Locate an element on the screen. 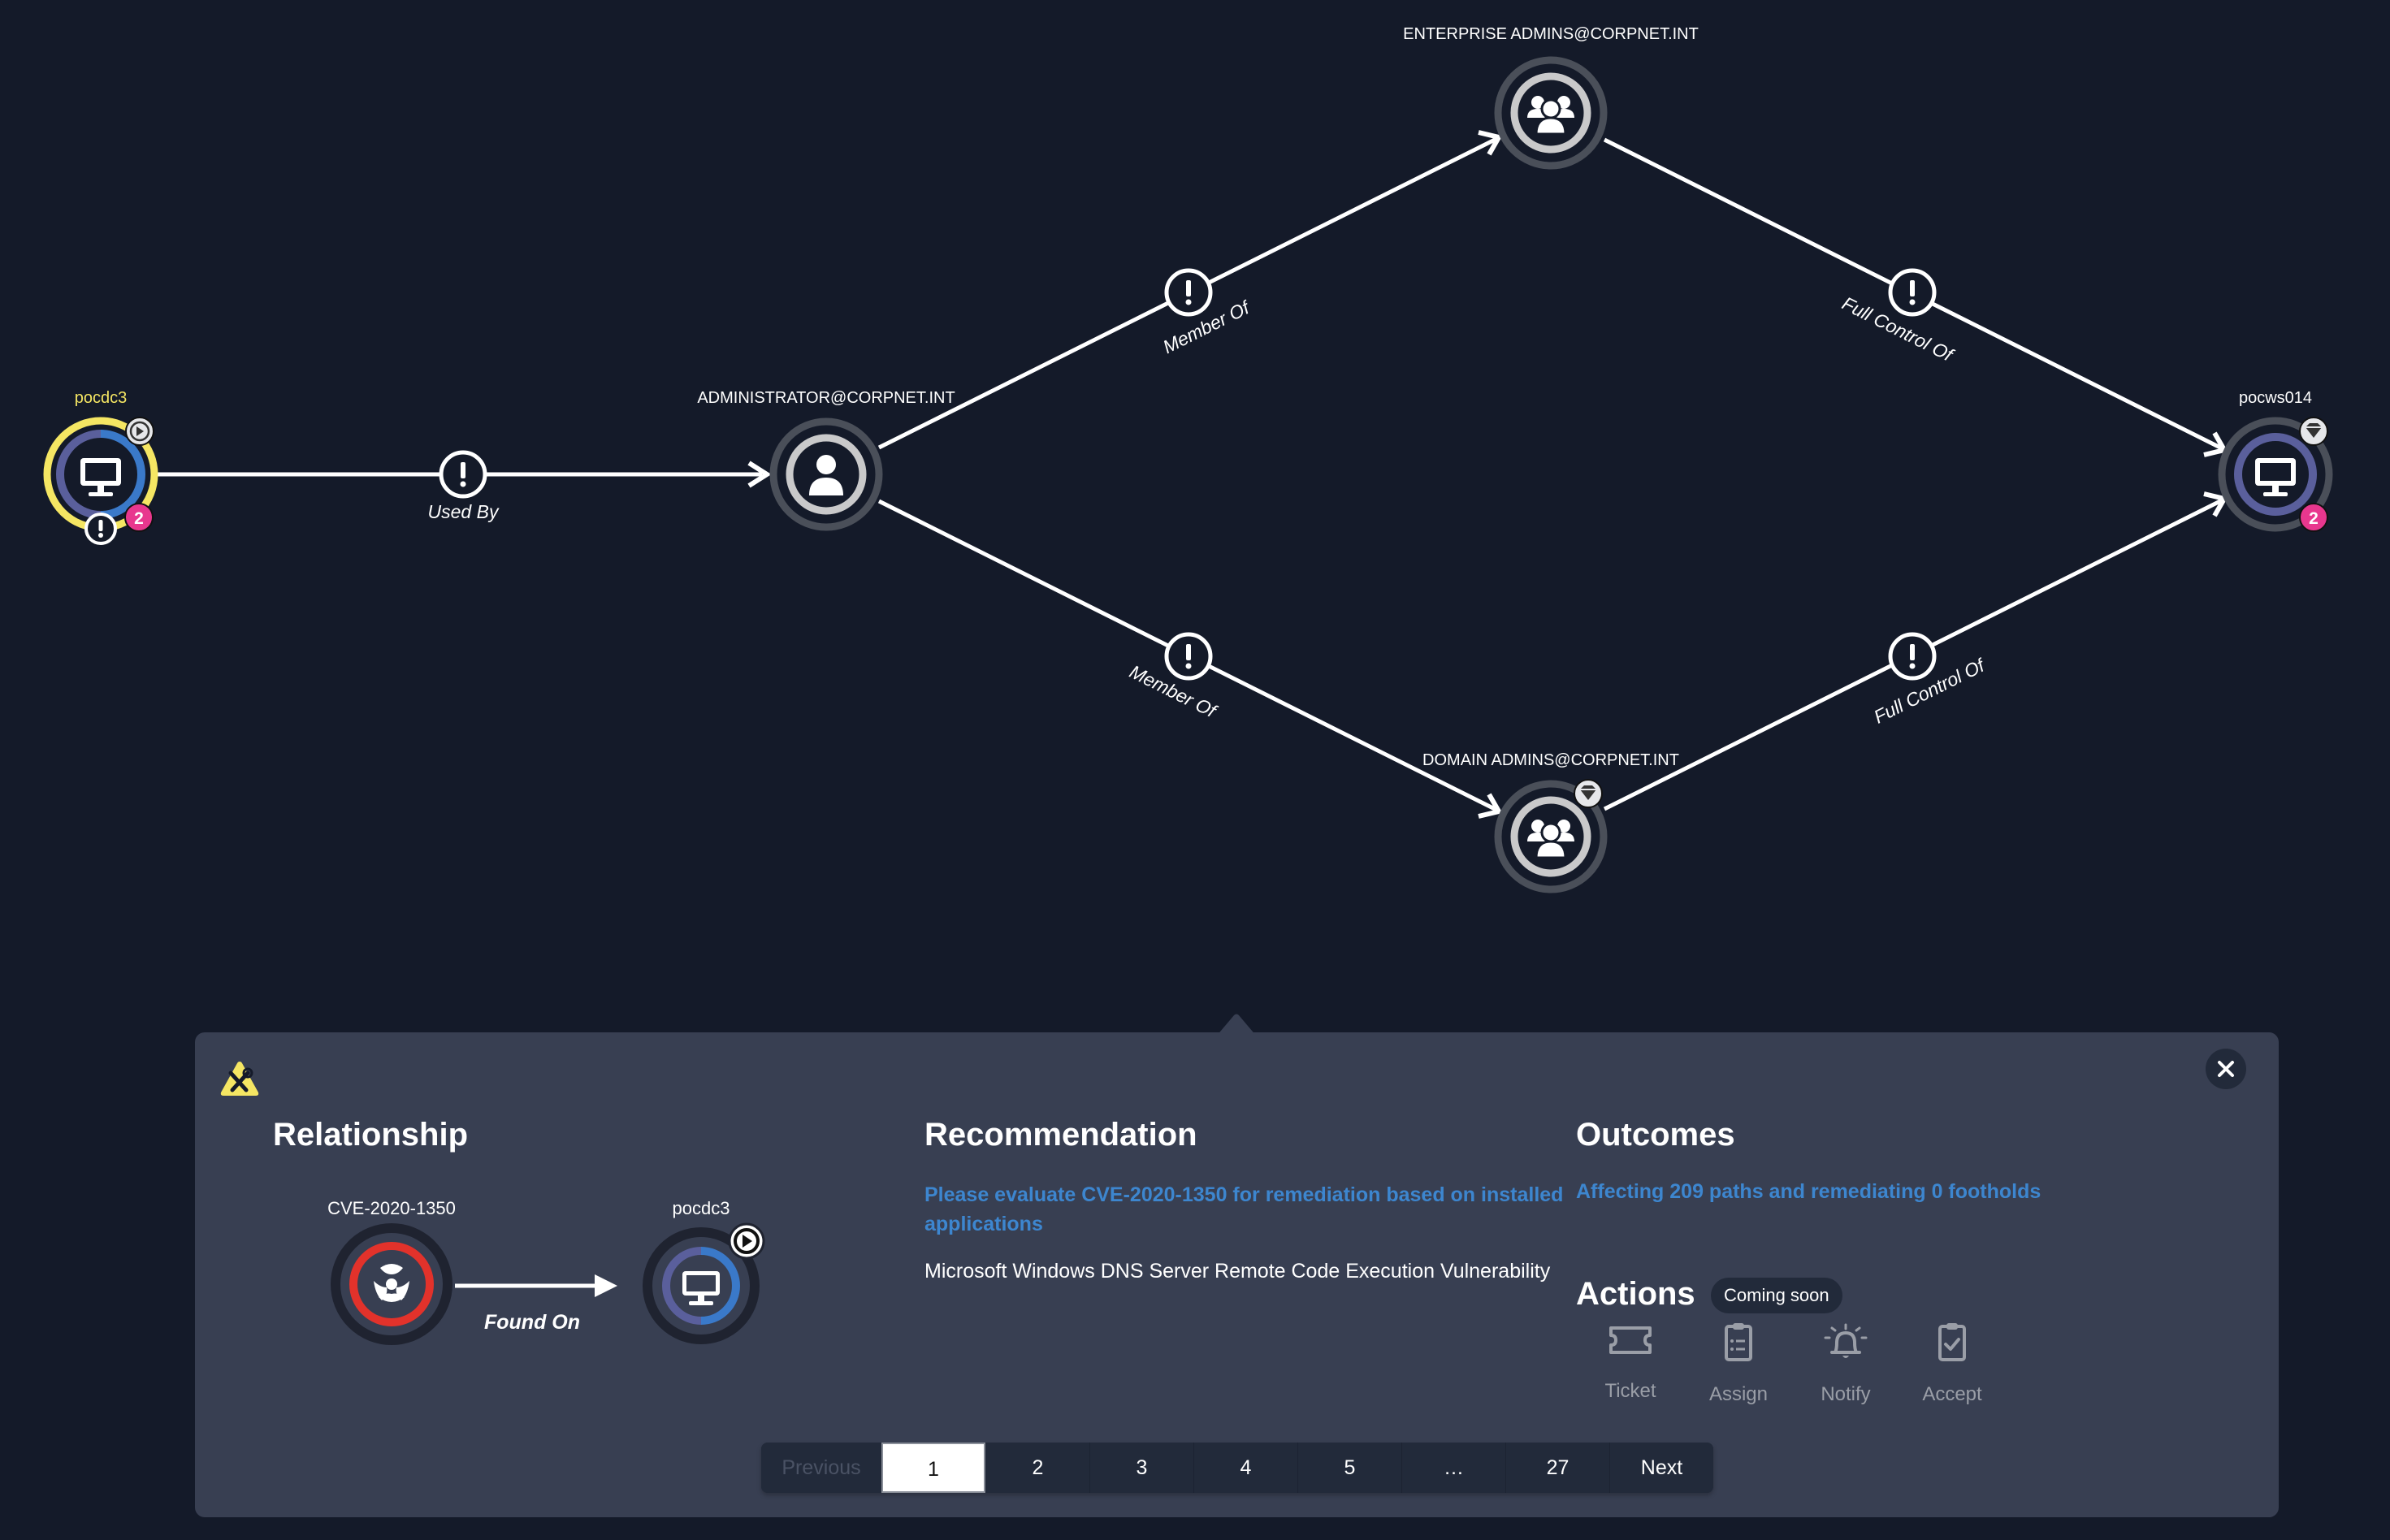  previous-page-button: Previous is located at coordinates (821, 1468).